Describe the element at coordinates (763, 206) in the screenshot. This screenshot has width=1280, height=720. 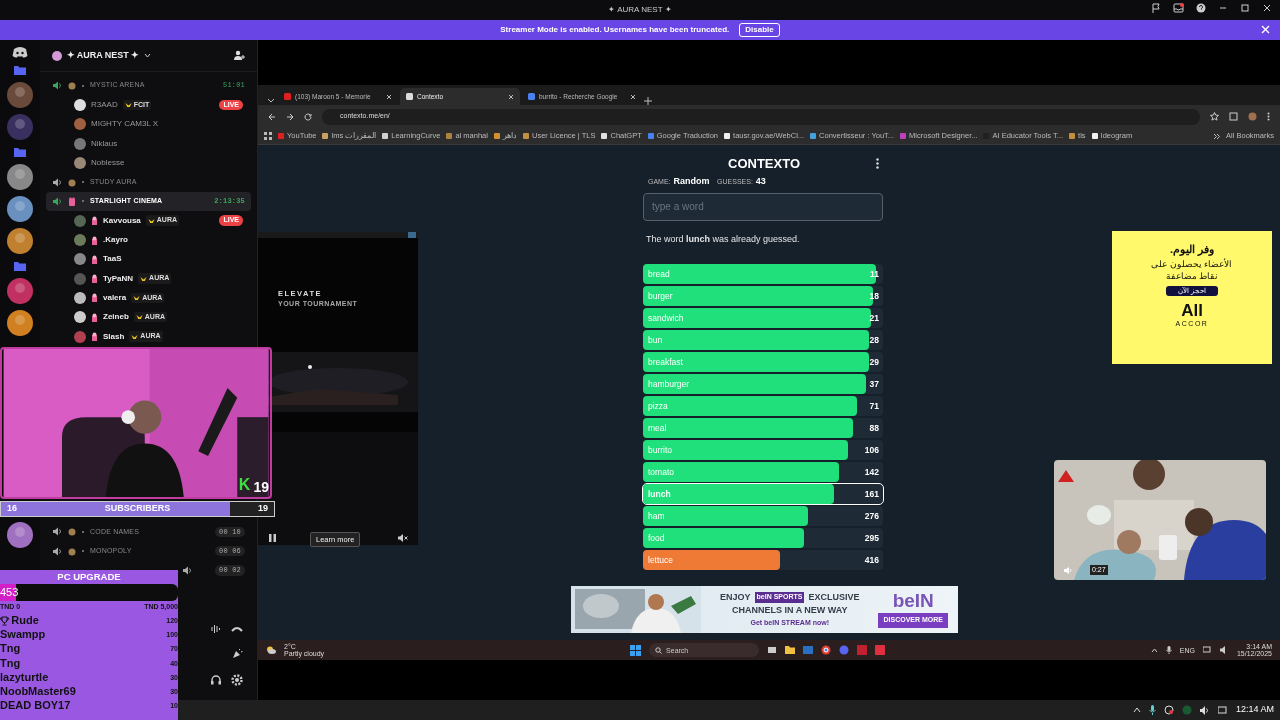
I see `word-input: type a word` at that location.